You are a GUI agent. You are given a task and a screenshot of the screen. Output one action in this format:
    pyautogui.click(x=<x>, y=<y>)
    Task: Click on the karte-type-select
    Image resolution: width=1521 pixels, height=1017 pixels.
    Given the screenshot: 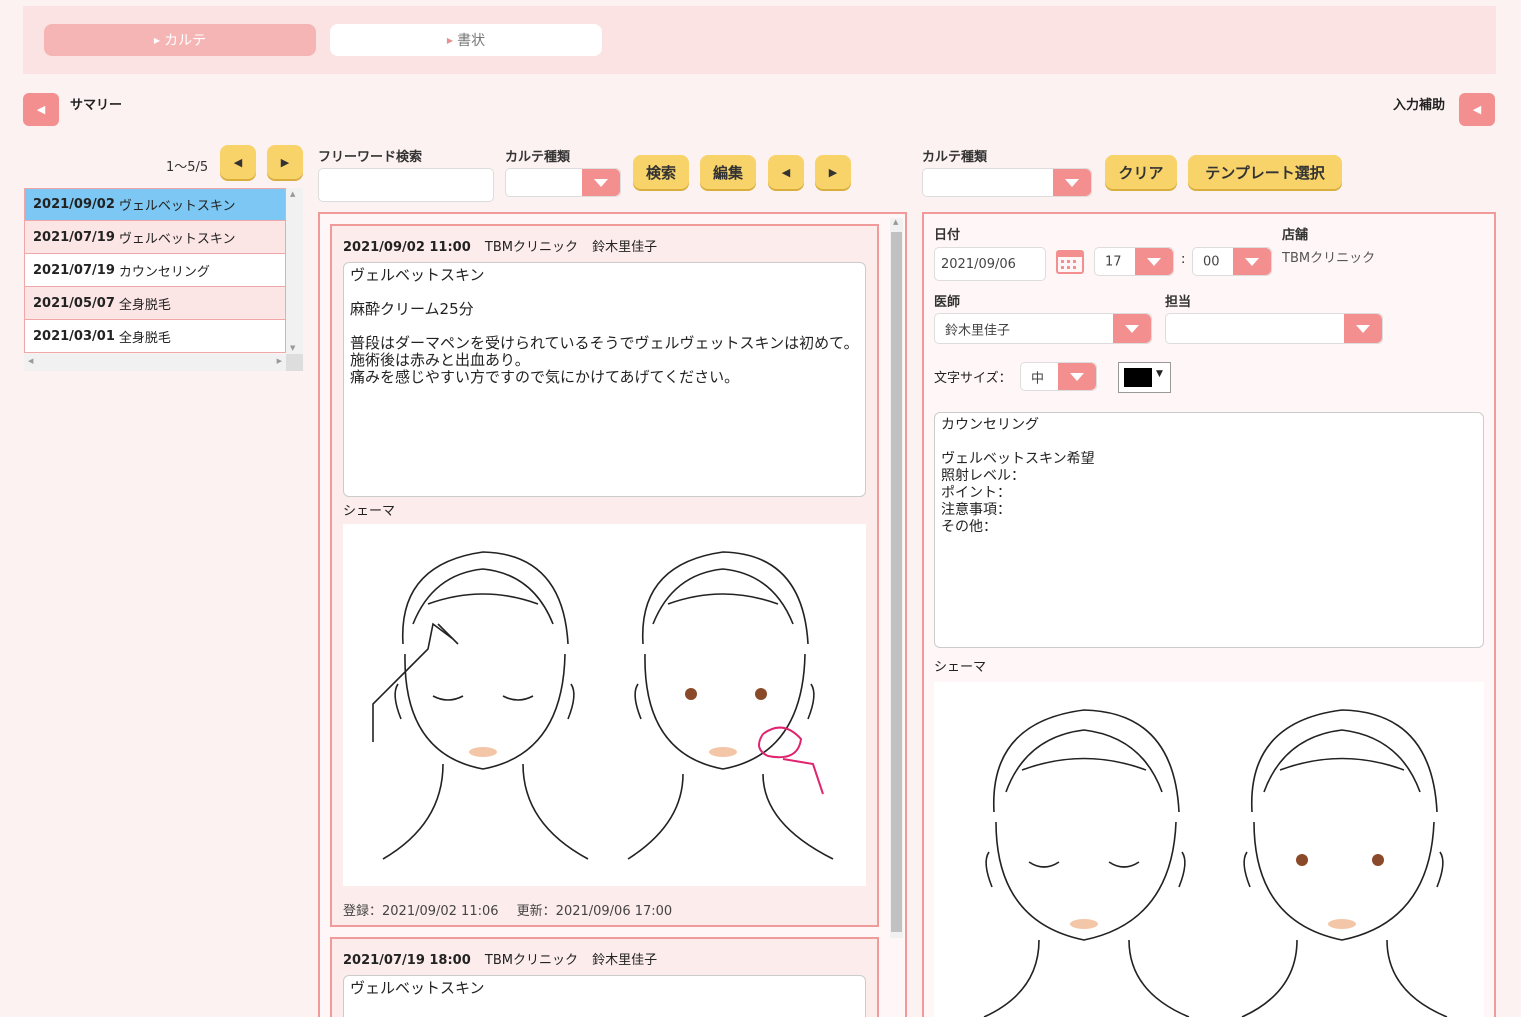 What is the action you would take?
    pyautogui.click(x=563, y=182)
    